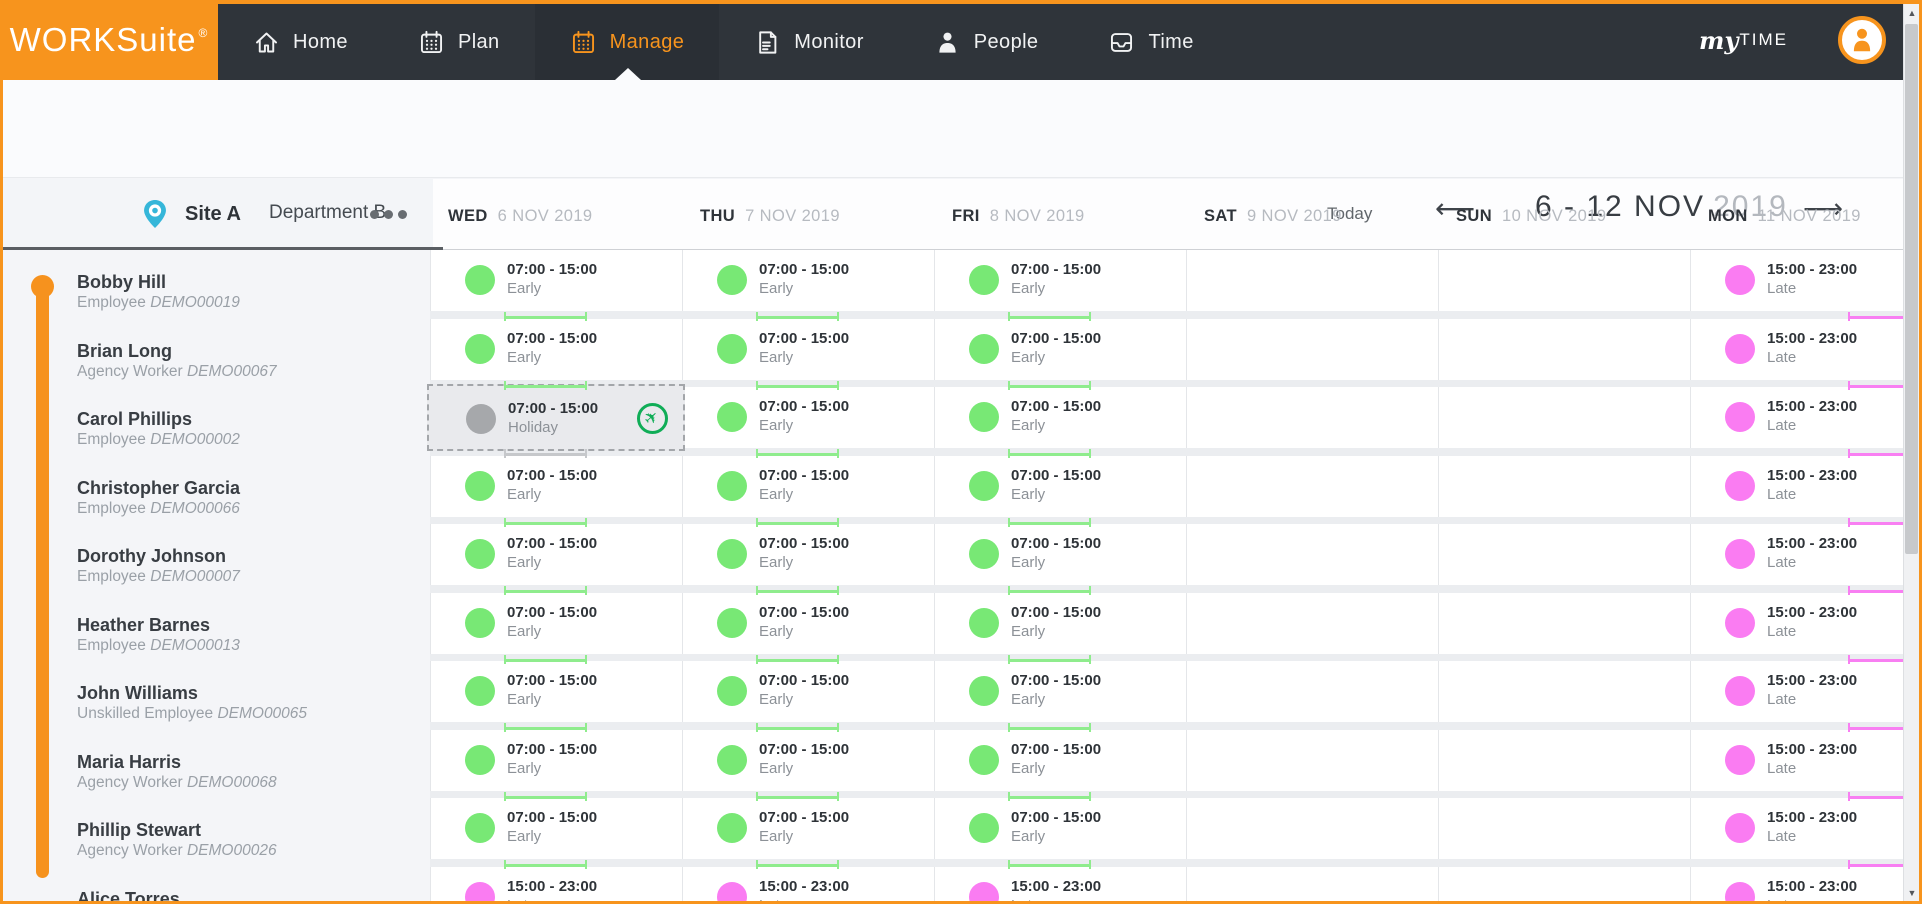 This screenshot has width=1922, height=904. I want to click on nav-tab-people: People, so click(986, 42).